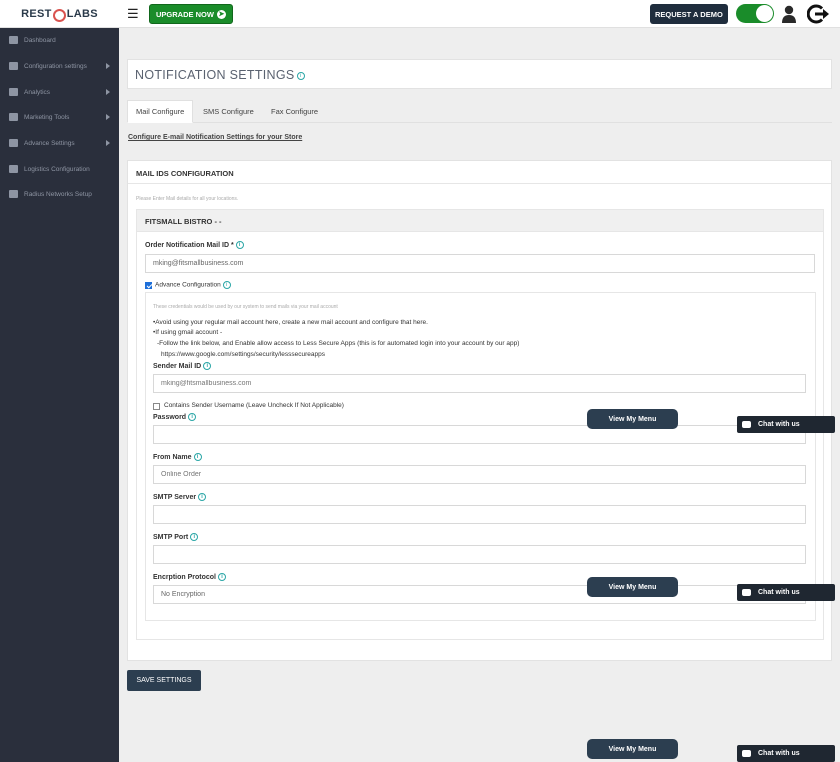 The height and width of the screenshot is (762, 840). I want to click on analytics-icon, so click(13, 92).